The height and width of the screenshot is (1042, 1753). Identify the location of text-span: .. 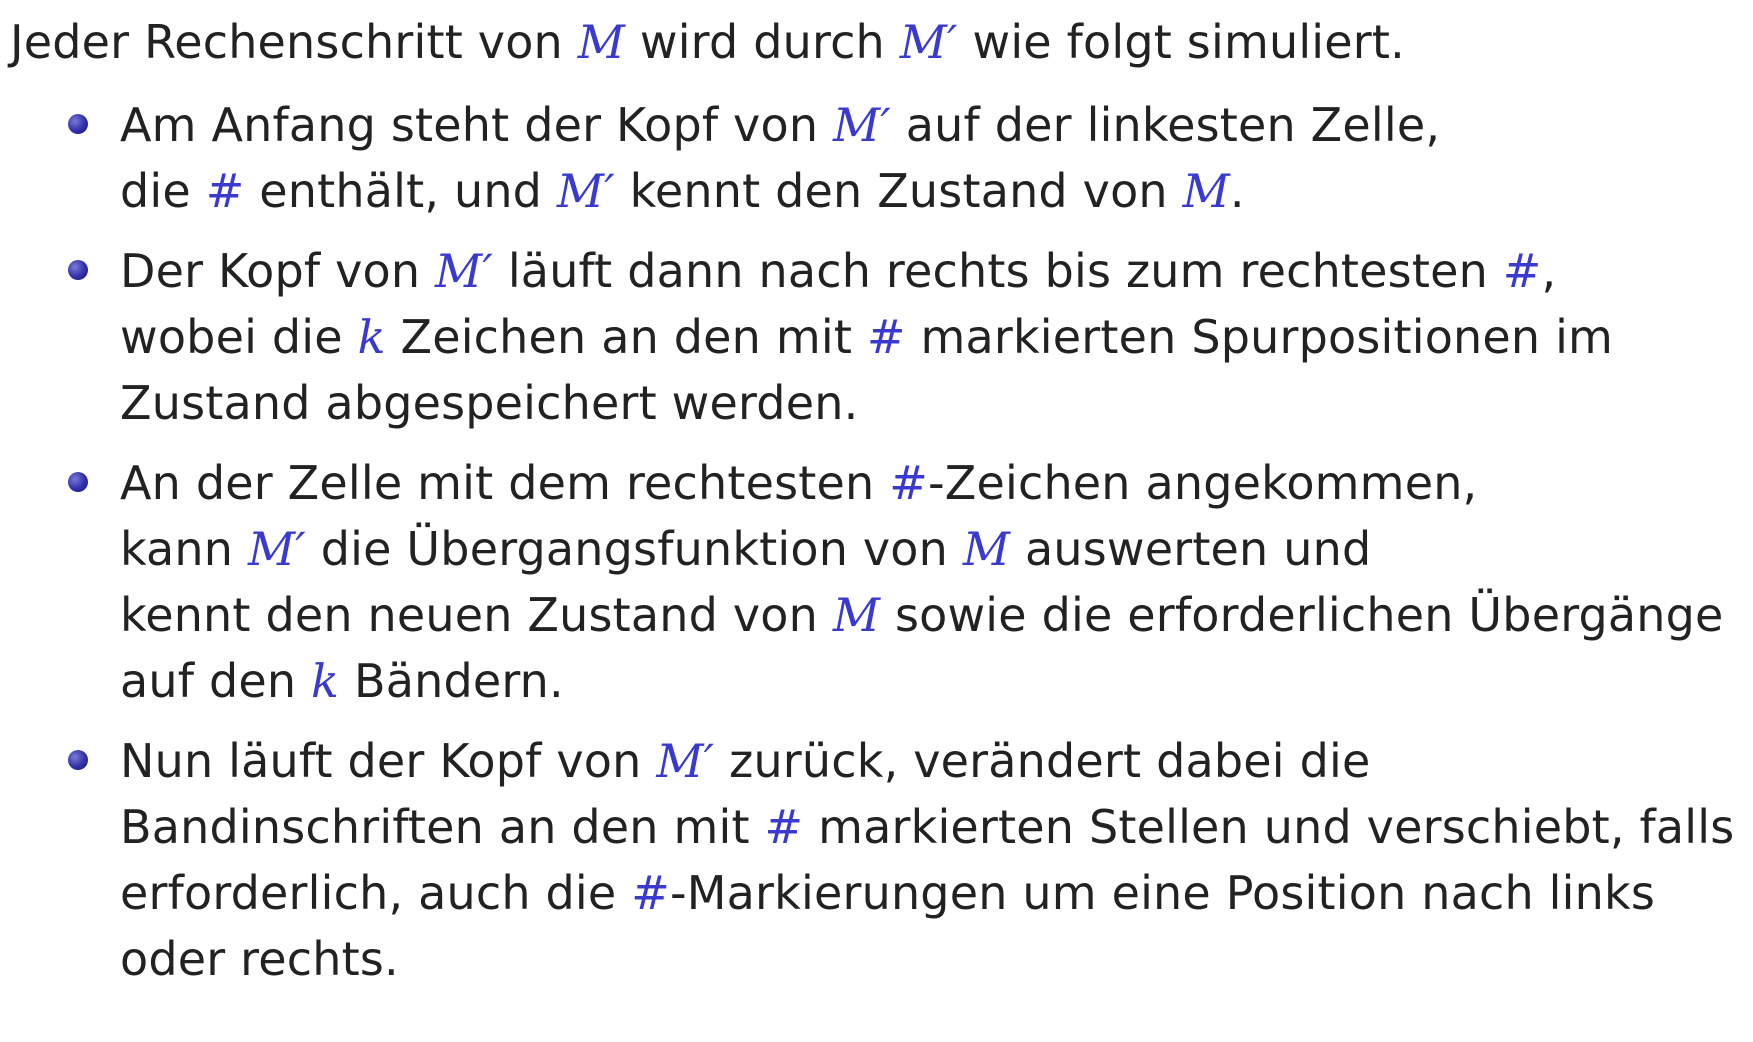
(1237, 191).